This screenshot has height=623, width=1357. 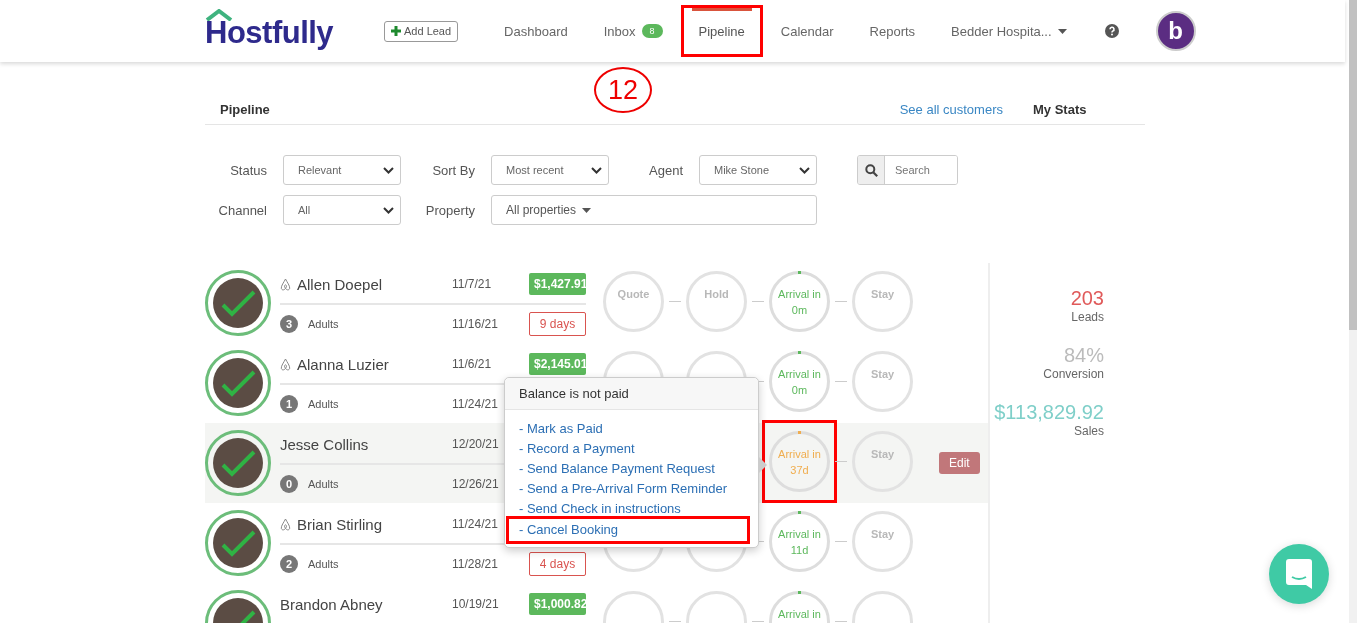 I want to click on popover-action-link: - Send Check in instructions, so click(x=632, y=509).